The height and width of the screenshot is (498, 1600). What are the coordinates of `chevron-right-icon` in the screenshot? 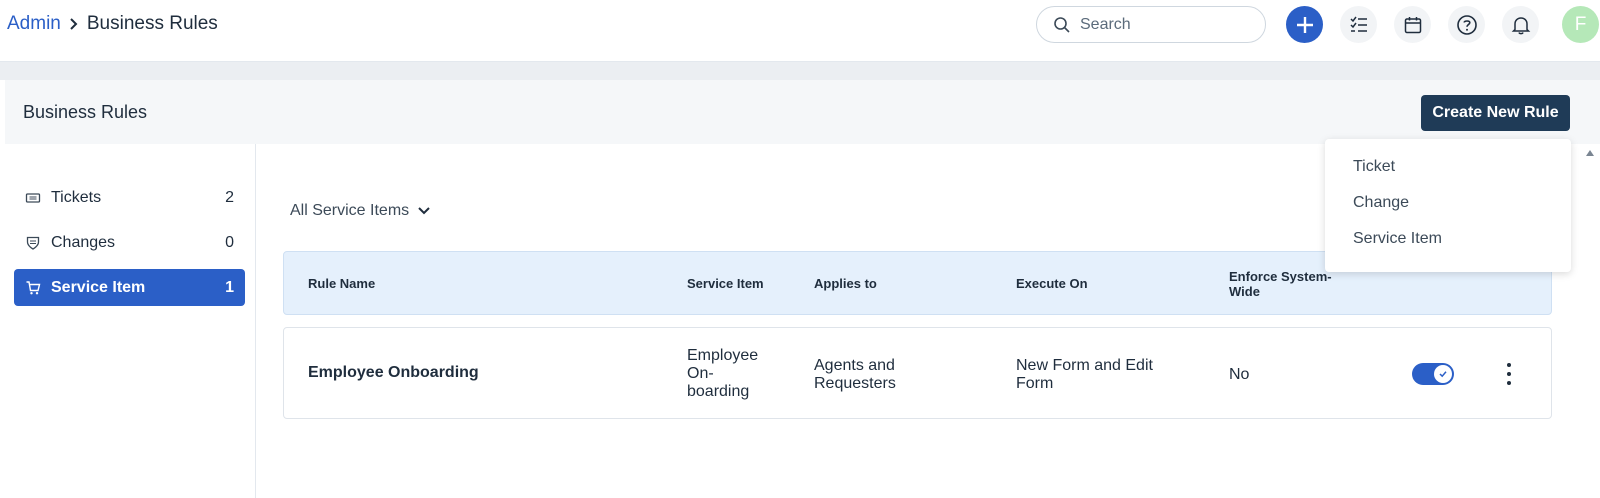 It's located at (74, 24).